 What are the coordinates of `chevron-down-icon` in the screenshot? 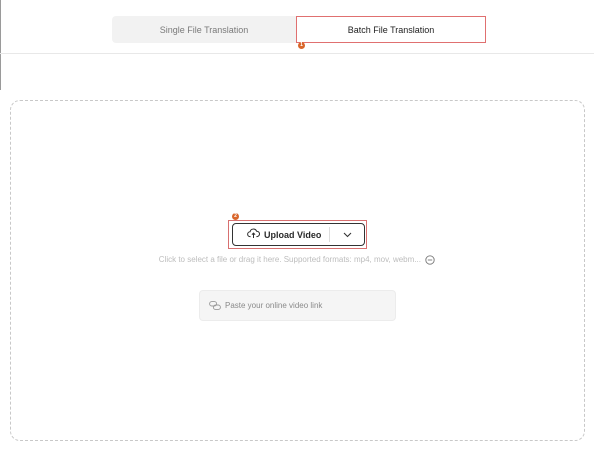 It's located at (347, 234).